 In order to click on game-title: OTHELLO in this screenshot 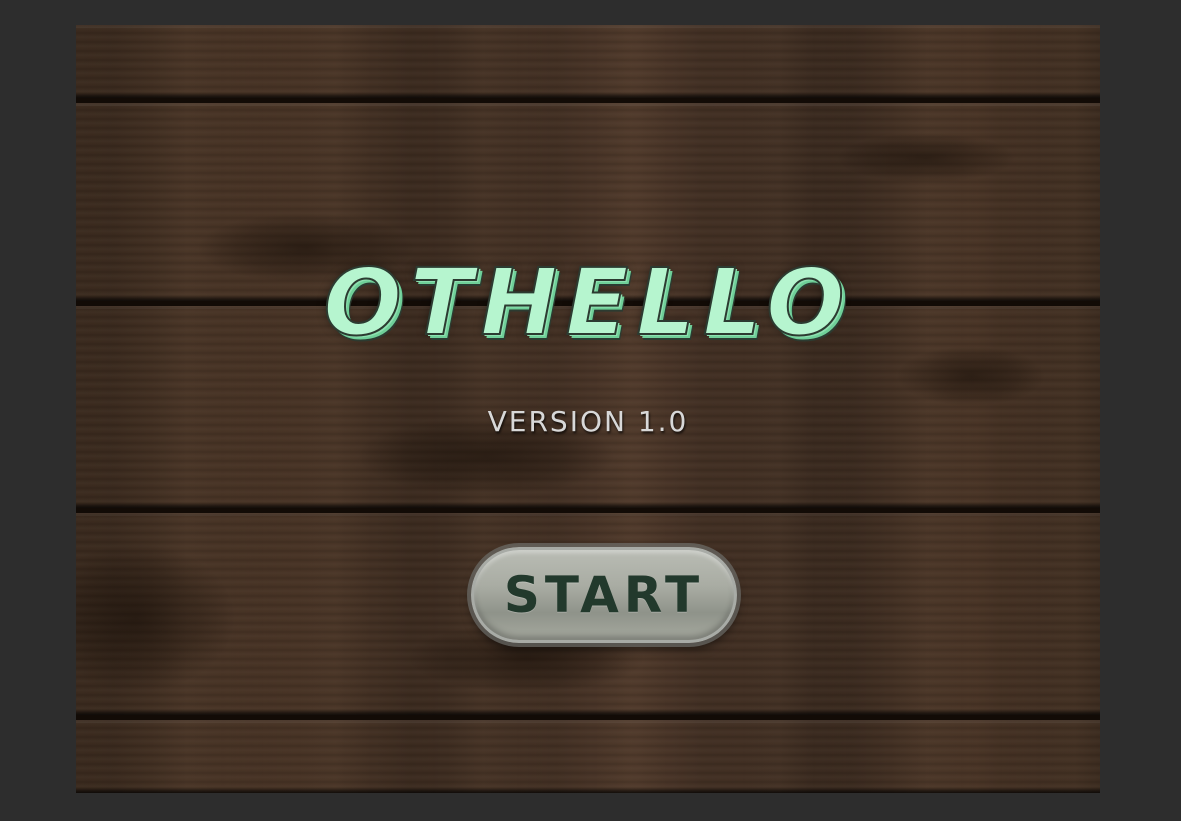, I will do `click(588, 302)`.